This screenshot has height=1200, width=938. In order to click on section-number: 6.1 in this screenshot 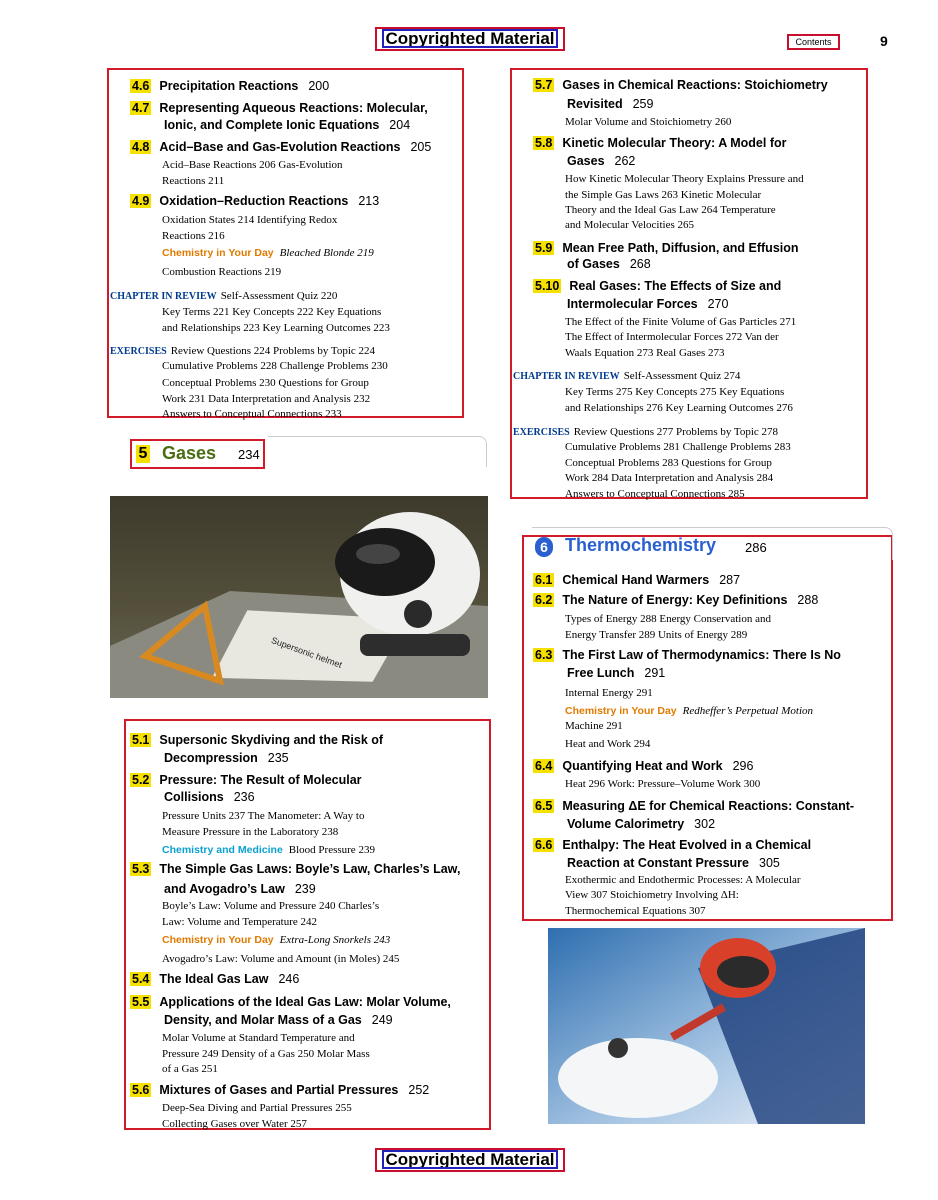, I will do `click(544, 580)`.